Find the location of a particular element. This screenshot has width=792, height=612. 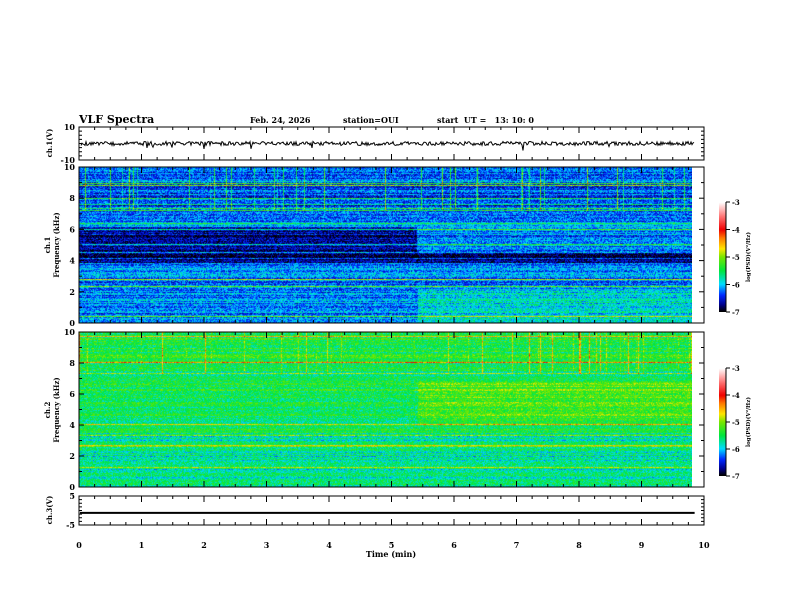

ch1-trace is located at coordinates (387, 146).